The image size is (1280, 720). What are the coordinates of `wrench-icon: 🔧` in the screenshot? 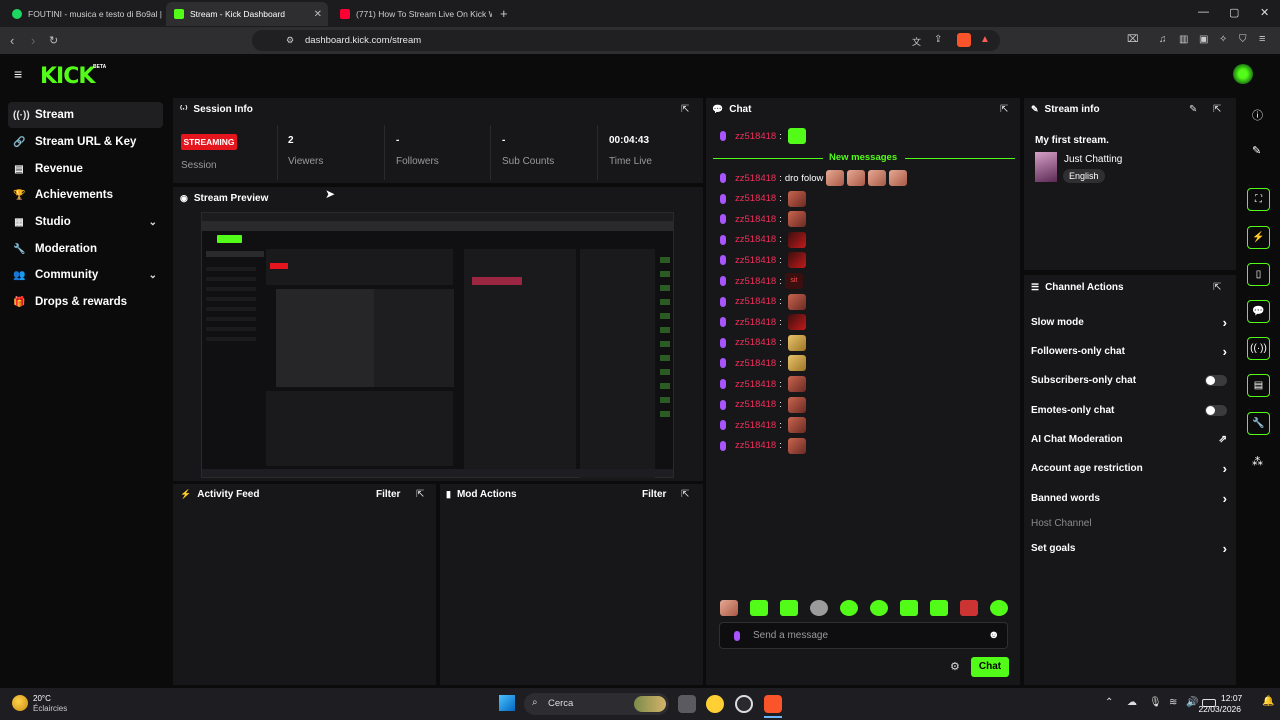 It's located at (1258, 423).